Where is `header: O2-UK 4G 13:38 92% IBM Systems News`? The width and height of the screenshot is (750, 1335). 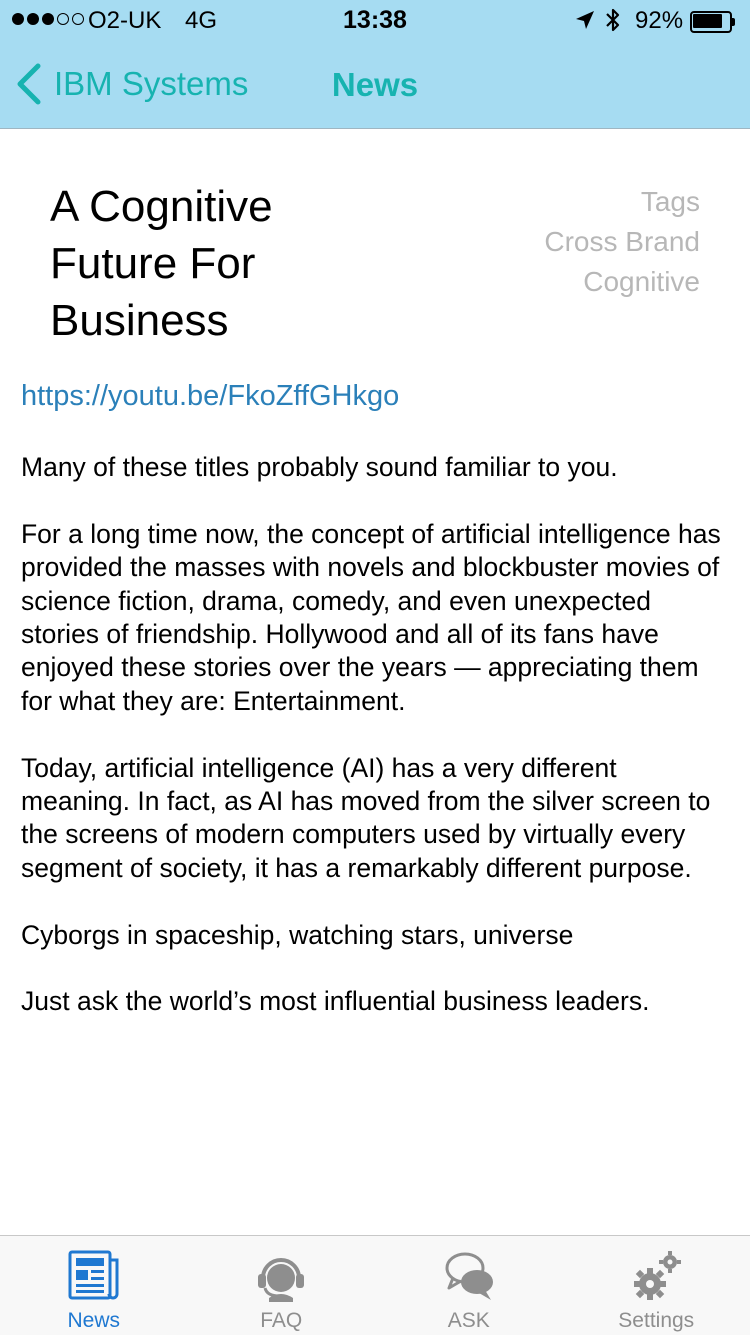
header: O2-UK 4G 13:38 92% IBM Systems News is located at coordinates (375, 64).